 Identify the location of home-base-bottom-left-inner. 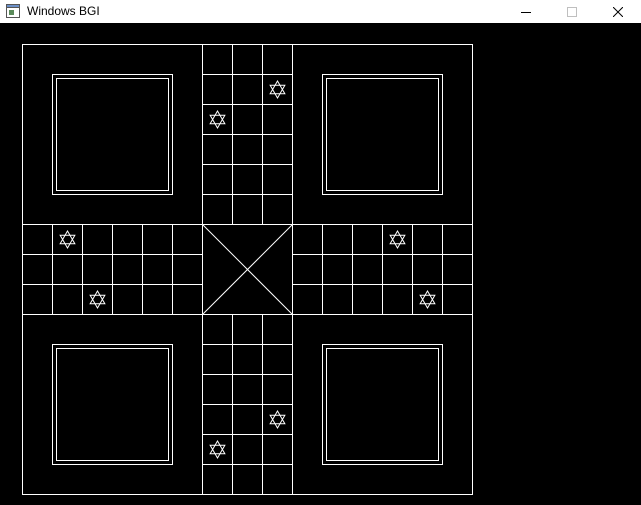
(112, 404).